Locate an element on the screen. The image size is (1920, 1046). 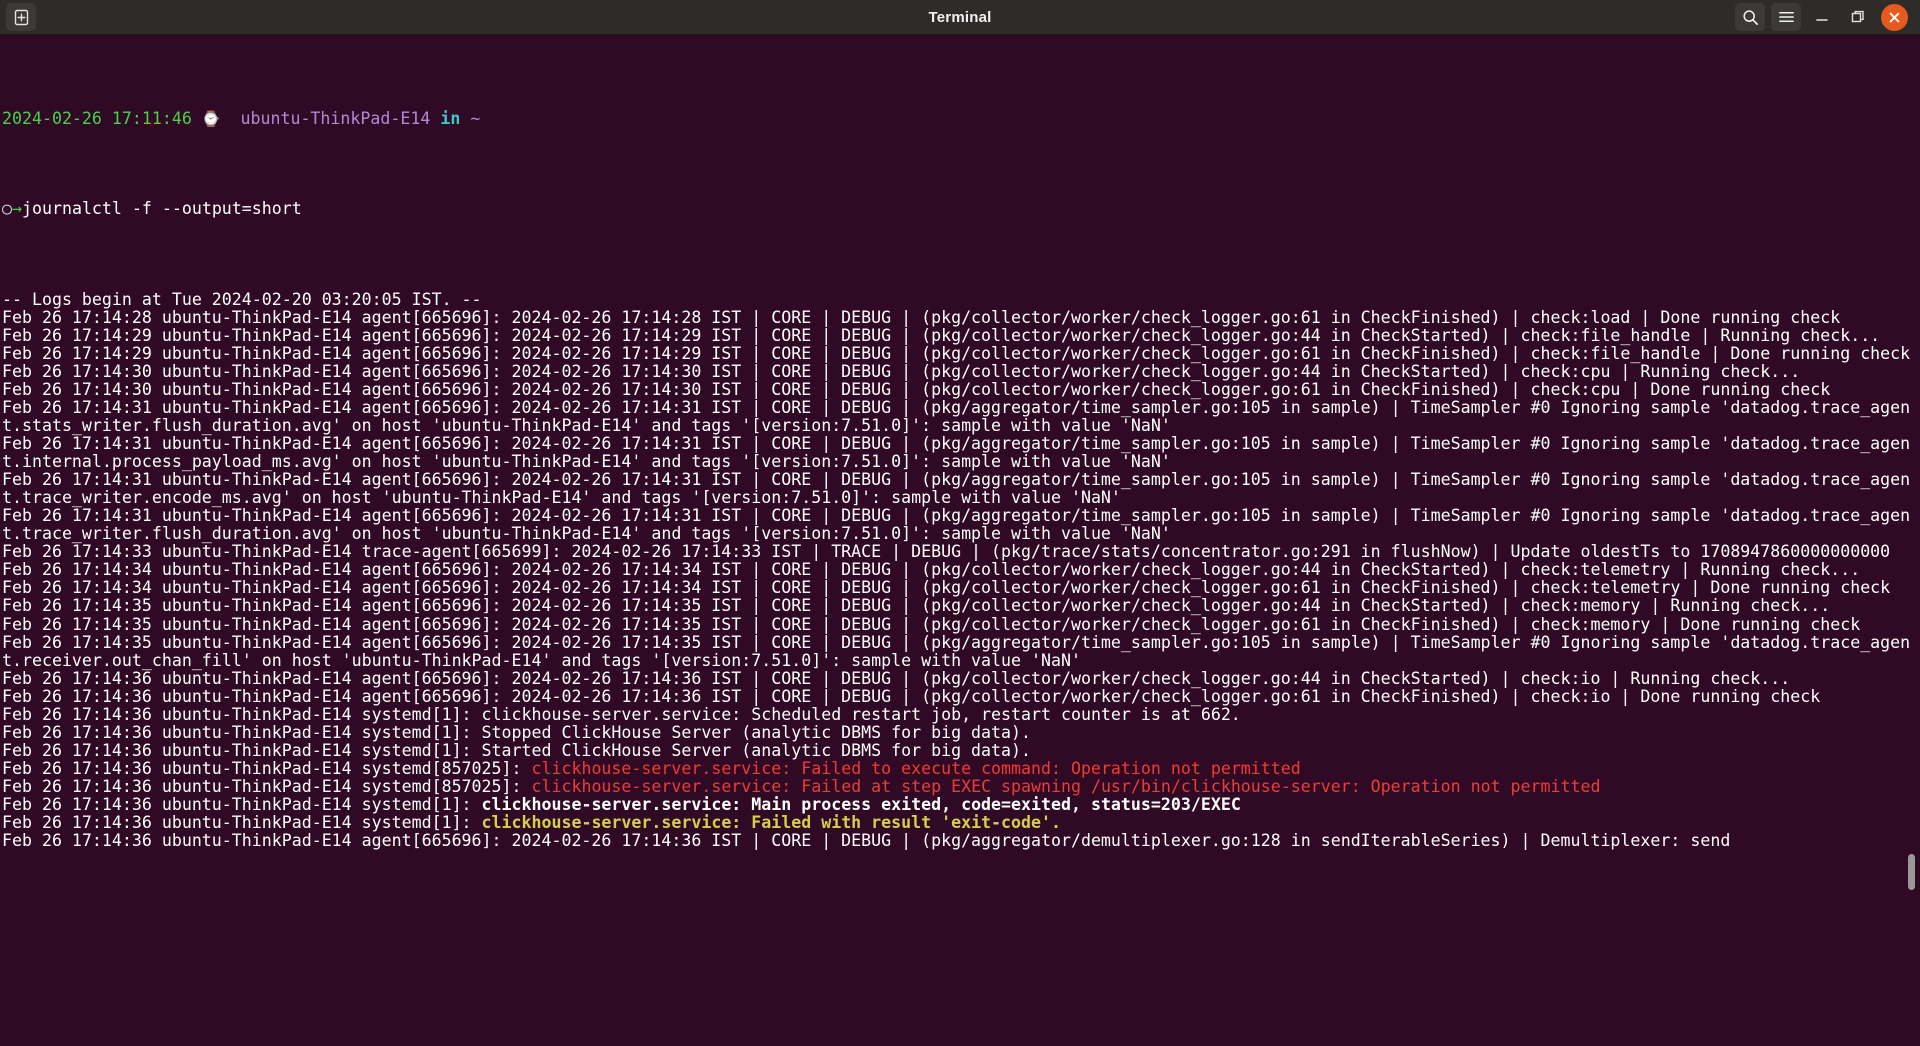
maximize-button is located at coordinates (1858, 17).